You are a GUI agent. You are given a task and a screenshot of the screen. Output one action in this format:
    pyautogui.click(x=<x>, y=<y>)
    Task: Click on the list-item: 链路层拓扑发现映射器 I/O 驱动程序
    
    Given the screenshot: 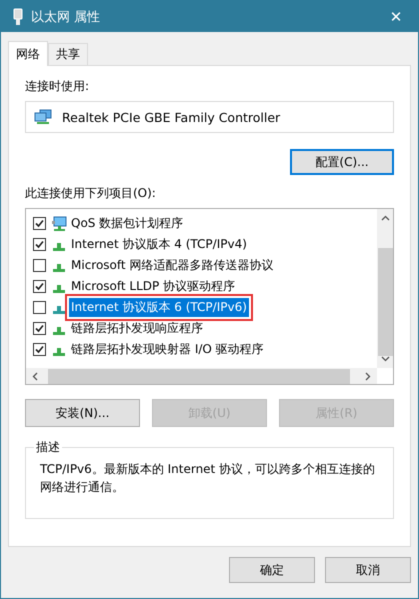 What is the action you would take?
    pyautogui.click(x=167, y=349)
    